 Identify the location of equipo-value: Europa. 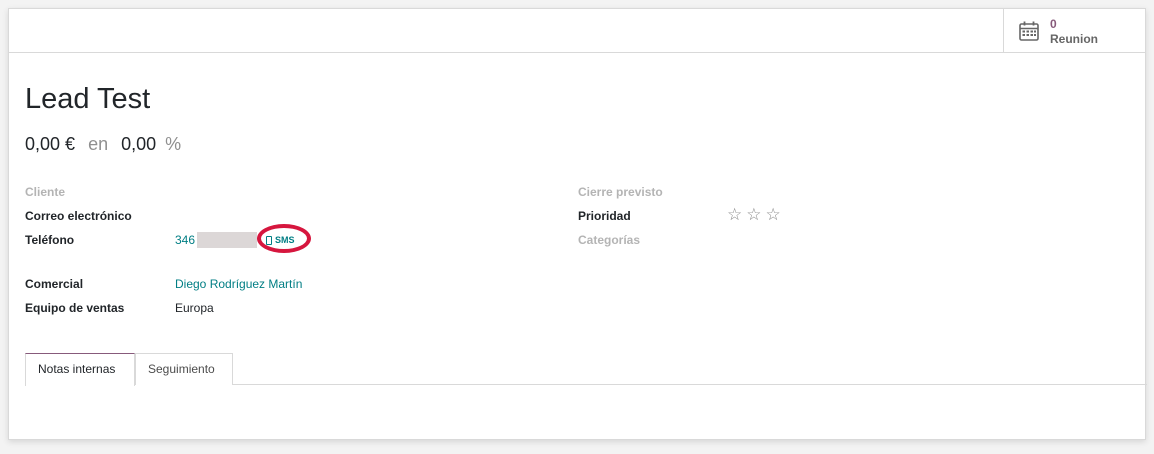
(194, 308).